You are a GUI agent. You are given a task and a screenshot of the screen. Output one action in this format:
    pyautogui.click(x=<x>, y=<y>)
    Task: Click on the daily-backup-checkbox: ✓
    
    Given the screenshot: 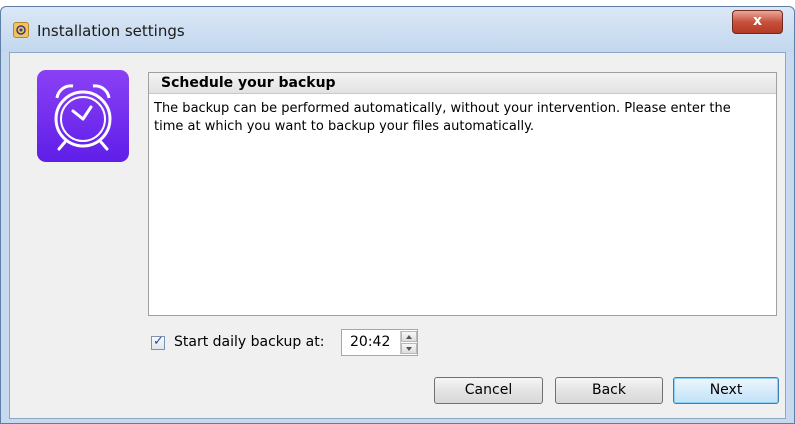 What is the action you would take?
    pyautogui.click(x=158, y=342)
    